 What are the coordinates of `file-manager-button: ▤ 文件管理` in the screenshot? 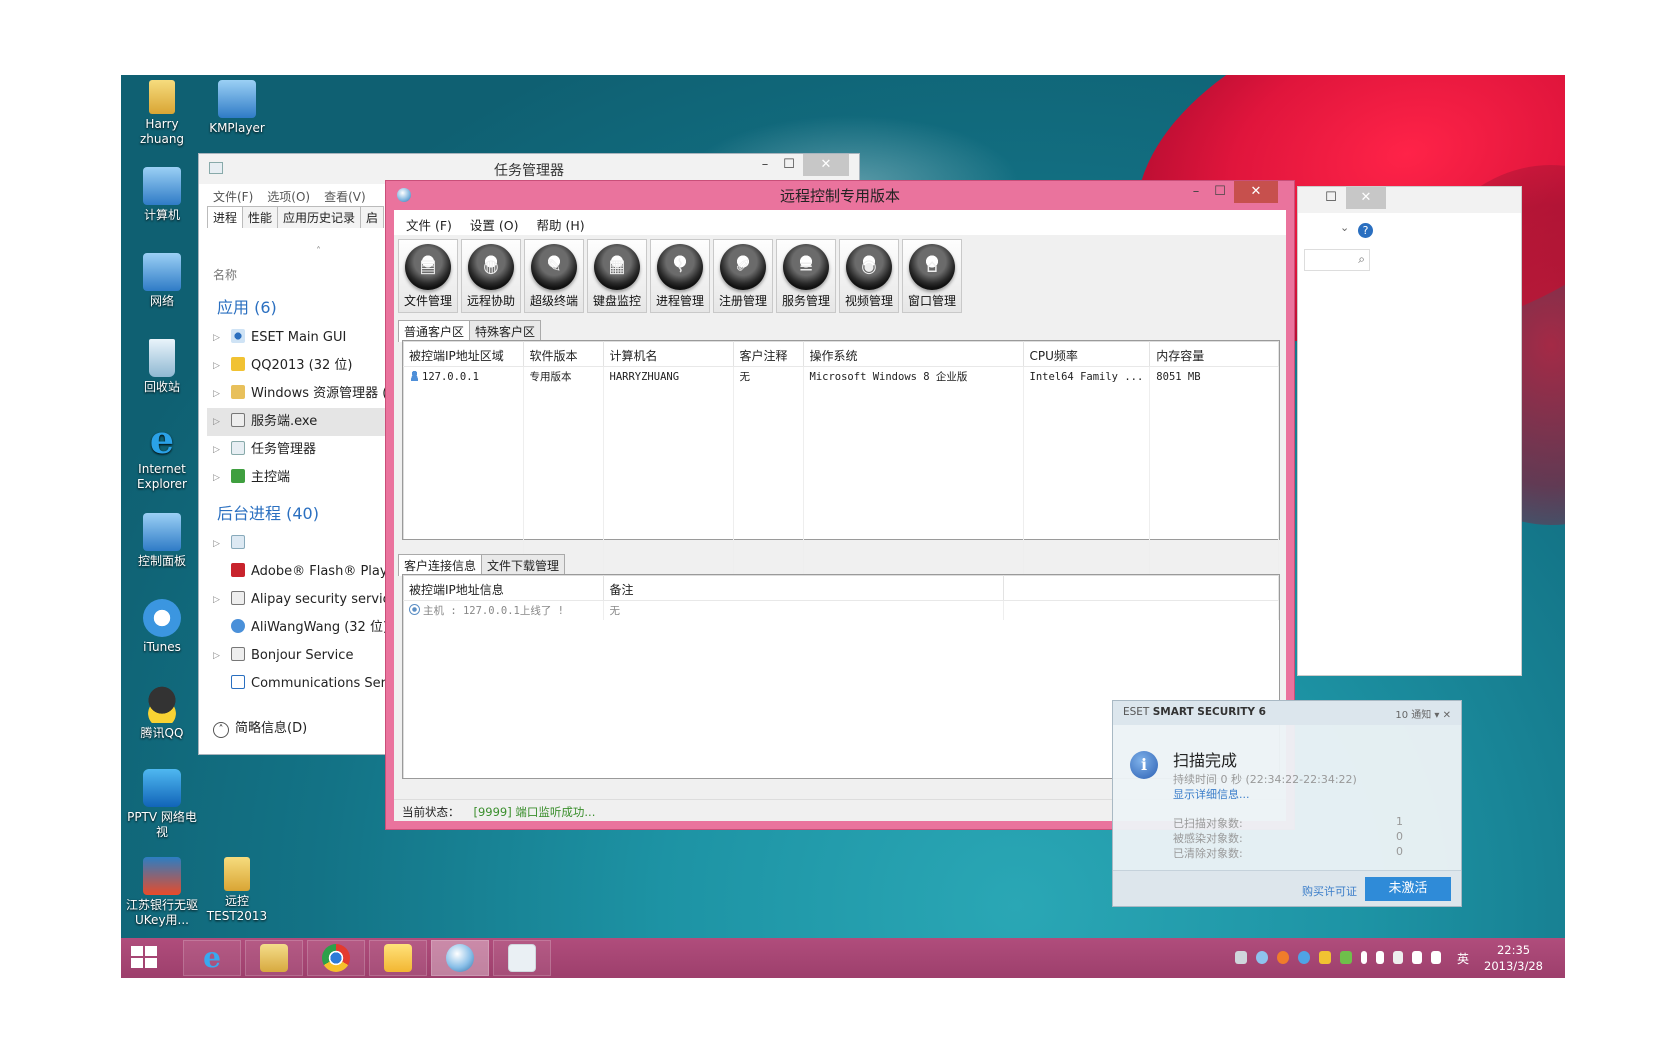 It's located at (428, 276).